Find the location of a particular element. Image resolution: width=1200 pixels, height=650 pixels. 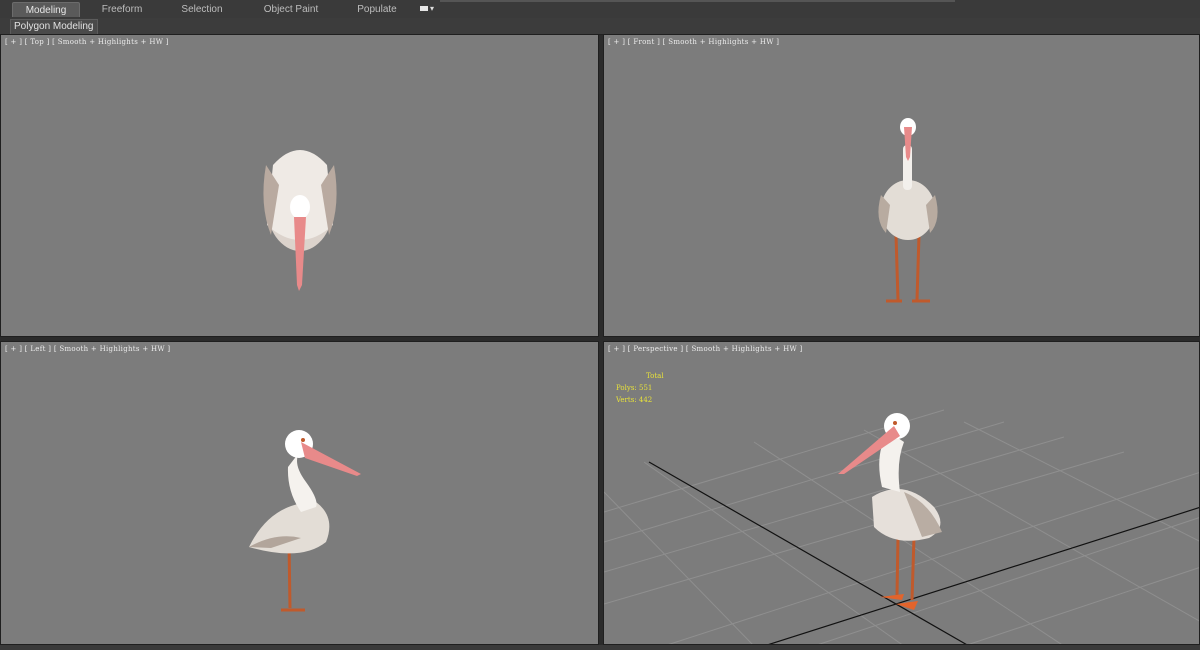

ribbon-subpanel: Polygon Modeling is located at coordinates (600, 26).